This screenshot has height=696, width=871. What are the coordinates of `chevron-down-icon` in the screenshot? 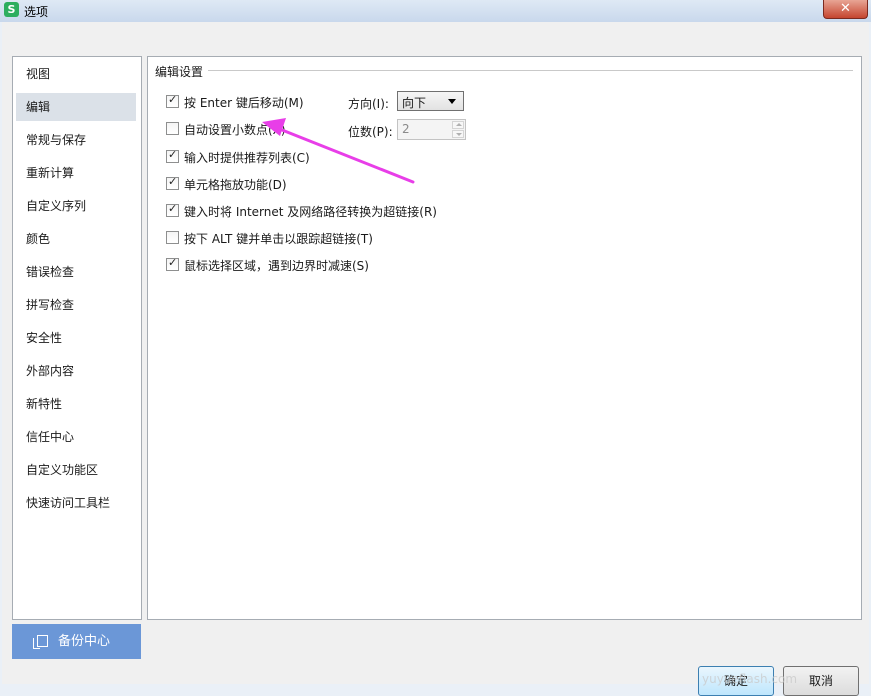 It's located at (452, 101).